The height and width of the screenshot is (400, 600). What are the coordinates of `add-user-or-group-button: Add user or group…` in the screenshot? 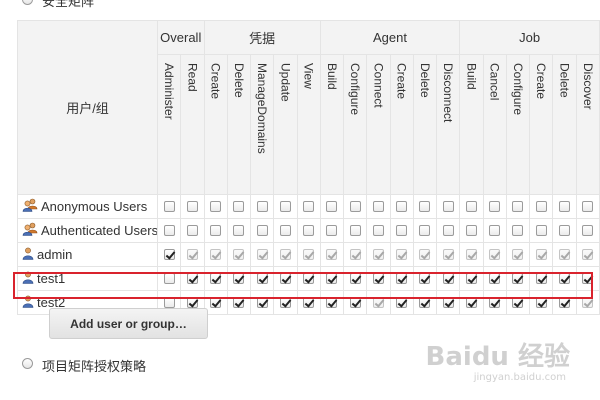 It's located at (128, 323).